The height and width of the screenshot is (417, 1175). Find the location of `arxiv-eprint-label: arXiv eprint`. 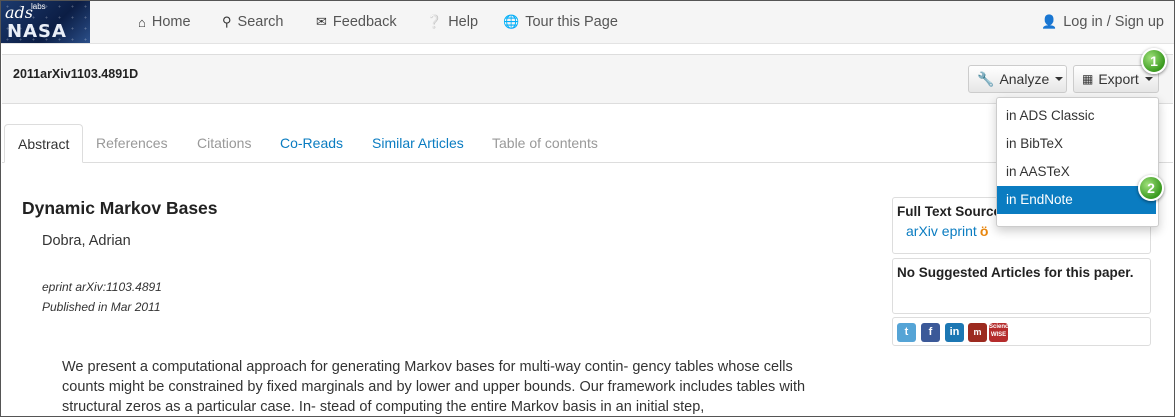

arxiv-eprint-label: arXiv eprint is located at coordinates (941, 231).